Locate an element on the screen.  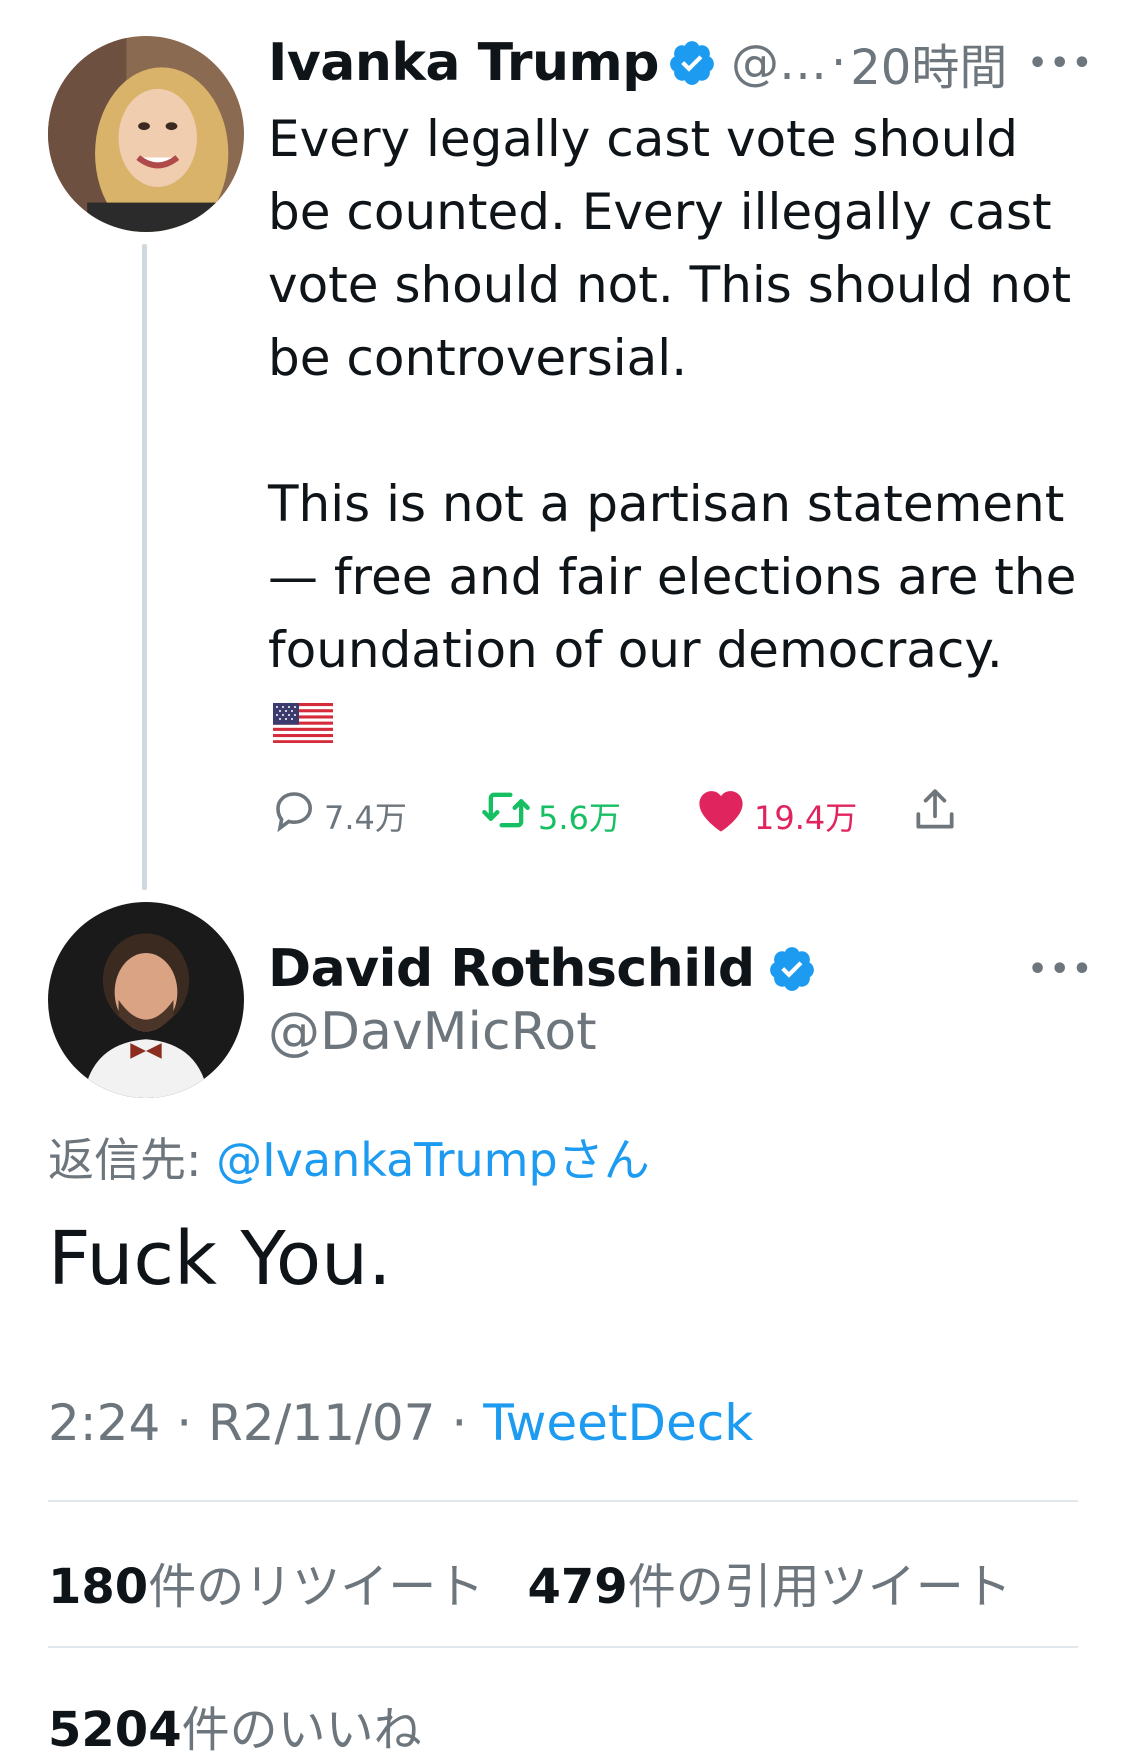
avatar-david-image is located at coordinates (146, 1000).